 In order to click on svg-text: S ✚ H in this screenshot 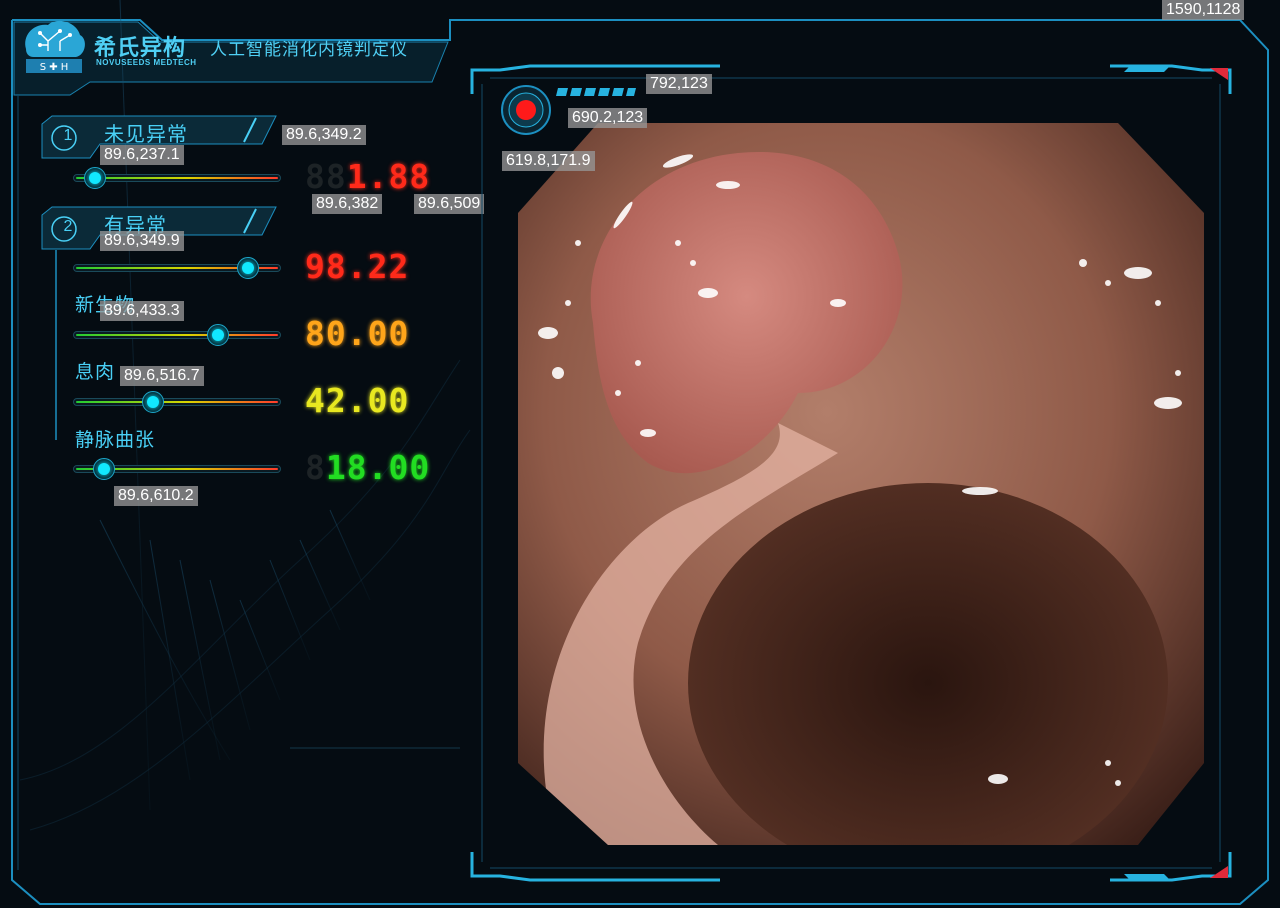, I will do `click(54, 67)`.